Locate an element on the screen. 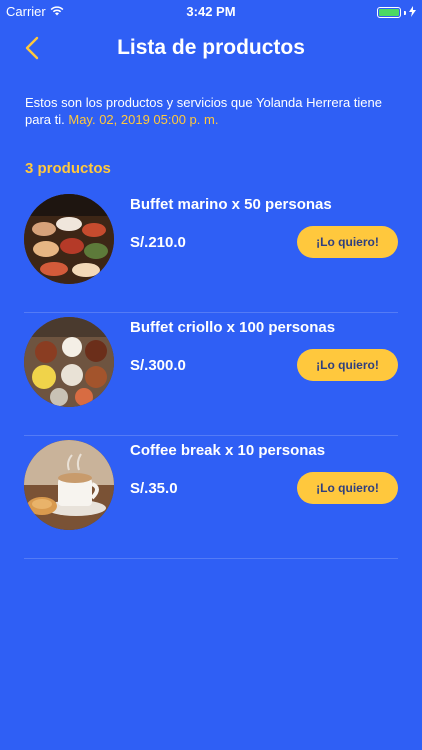  status-right is located at coordinates (396, 12).